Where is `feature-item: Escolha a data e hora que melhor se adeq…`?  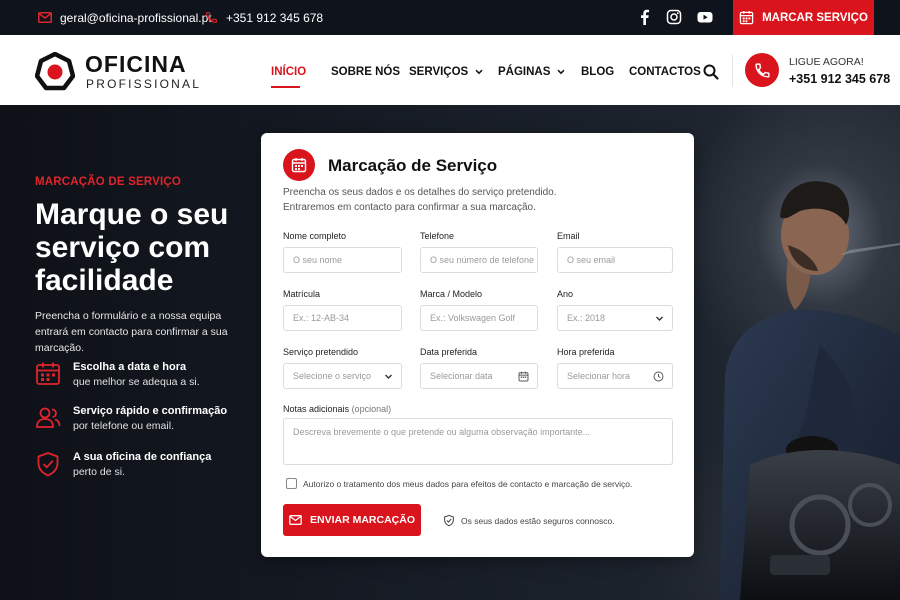 feature-item: Escolha a data e hora que melhor se adeq… is located at coordinates (150, 378).